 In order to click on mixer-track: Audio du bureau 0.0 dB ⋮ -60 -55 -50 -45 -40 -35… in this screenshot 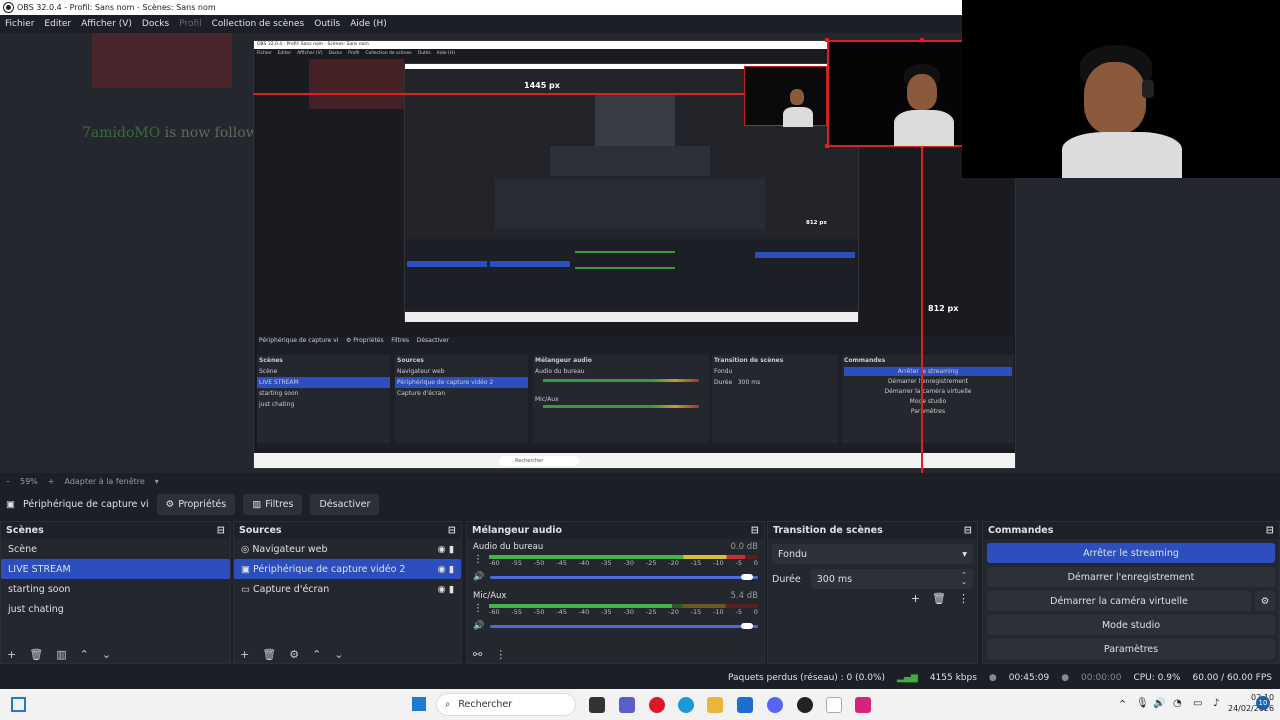, I will do `click(615, 563)`.